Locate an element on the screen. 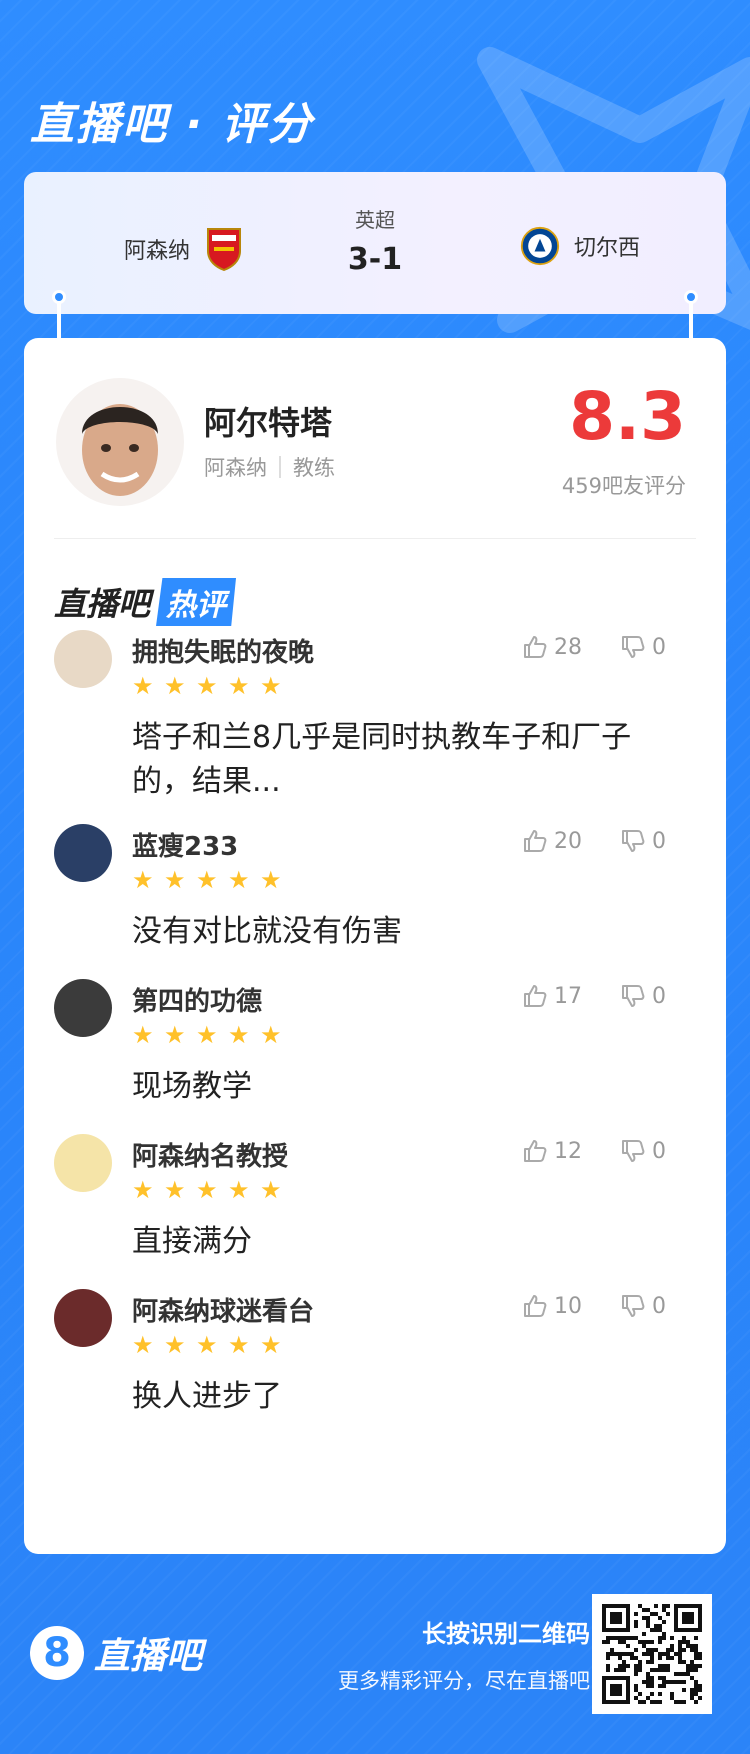 The width and height of the screenshot is (750, 1754). player-meta: 阿森纳 教练 is located at coordinates (269, 467).